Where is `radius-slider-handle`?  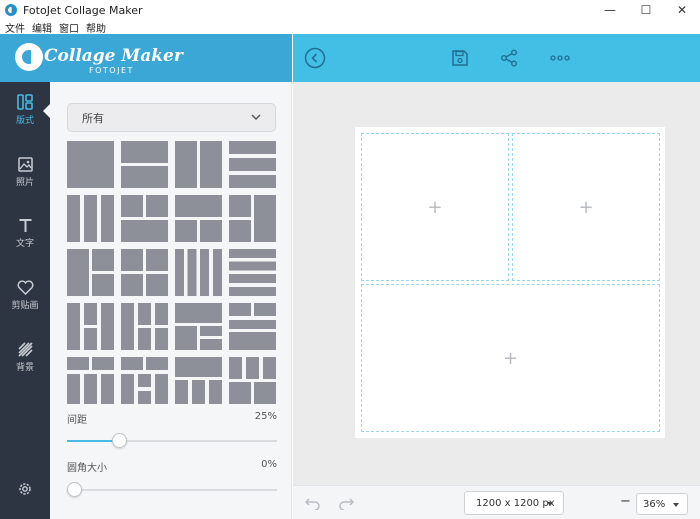 radius-slider-handle is located at coordinates (74, 489).